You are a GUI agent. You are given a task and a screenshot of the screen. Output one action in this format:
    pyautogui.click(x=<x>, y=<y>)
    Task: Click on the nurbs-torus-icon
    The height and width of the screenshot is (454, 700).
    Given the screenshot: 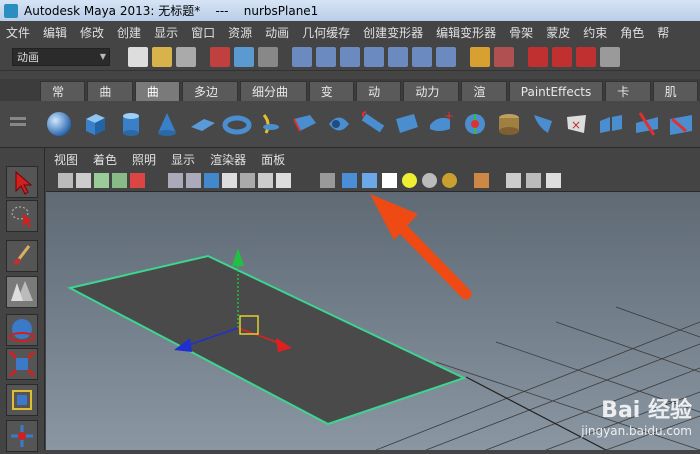 What is the action you would take?
    pyautogui.click(x=237, y=124)
    